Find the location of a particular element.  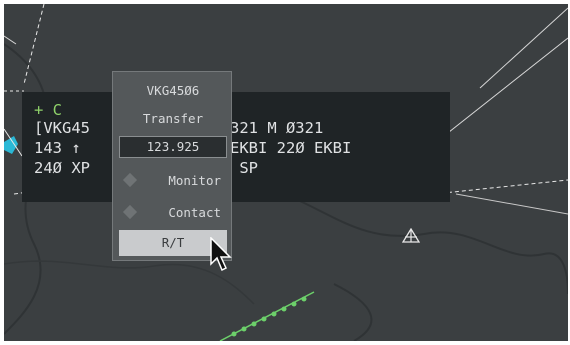

aircraft-symbol-icon is located at coordinates (13, 142).